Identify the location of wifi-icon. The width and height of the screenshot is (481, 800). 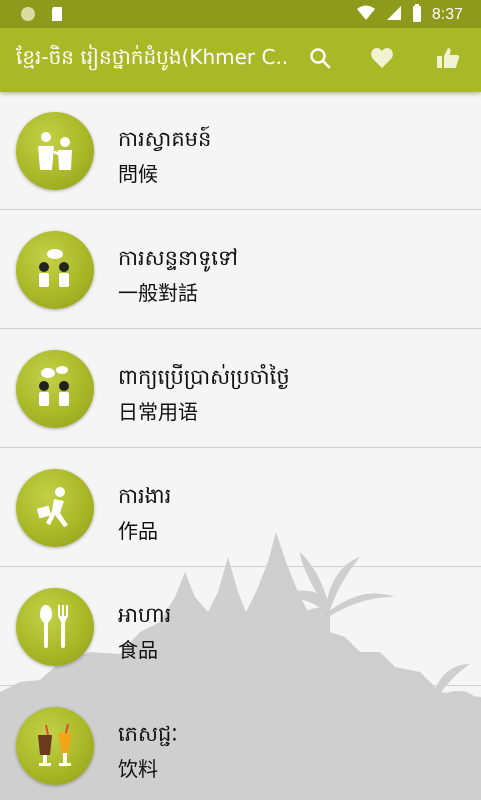
(366, 15).